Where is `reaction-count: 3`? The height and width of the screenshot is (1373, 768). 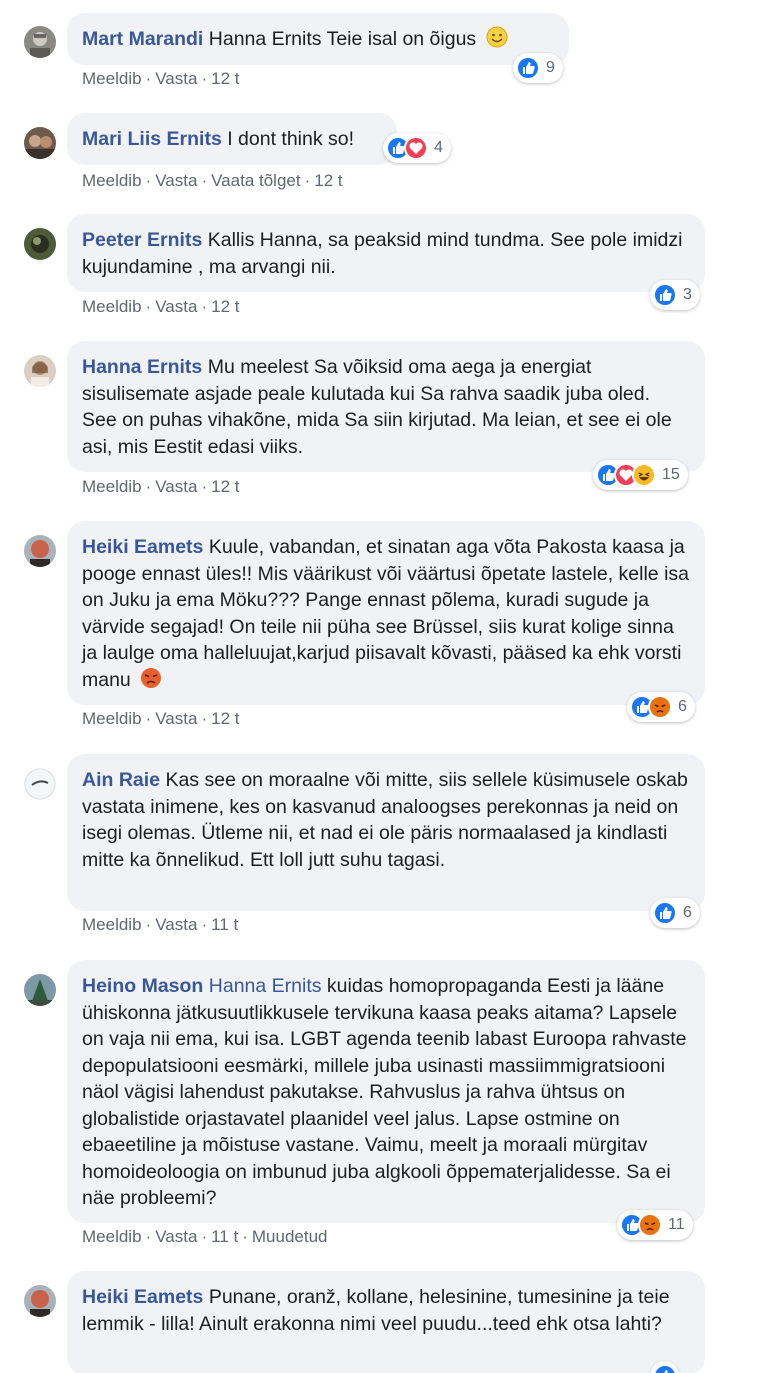 reaction-count: 3 is located at coordinates (687, 294).